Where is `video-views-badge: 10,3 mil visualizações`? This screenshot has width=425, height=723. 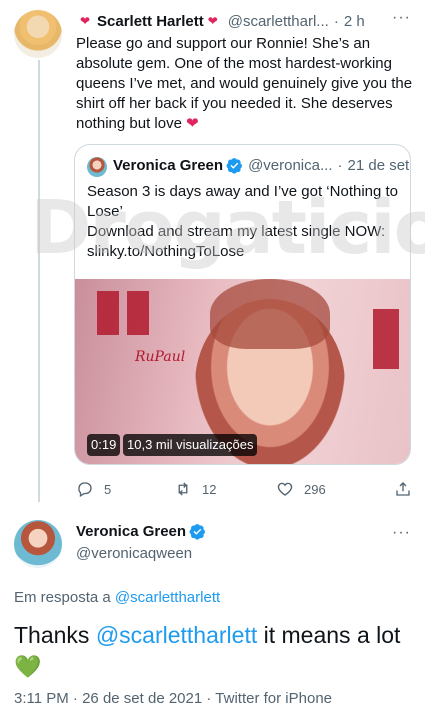 video-views-badge: 10,3 mil visualizações is located at coordinates (190, 445).